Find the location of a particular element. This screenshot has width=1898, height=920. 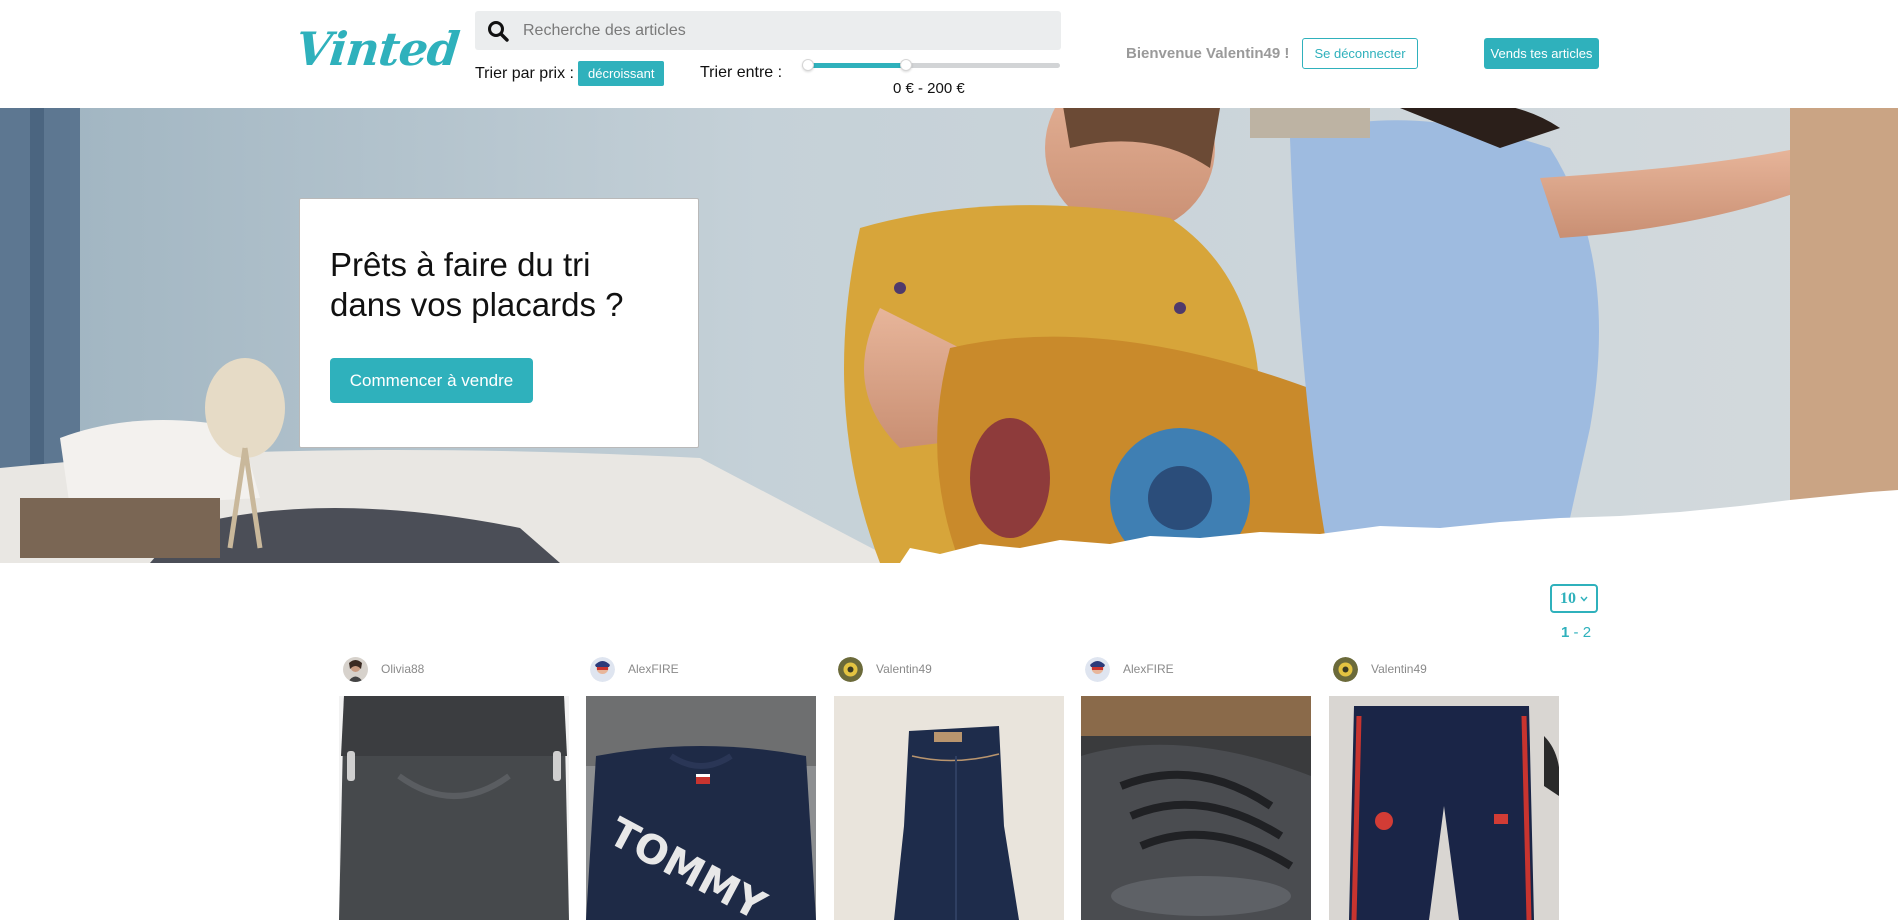

items-per-page-select: 10 is located at coordinates (1574, 598).